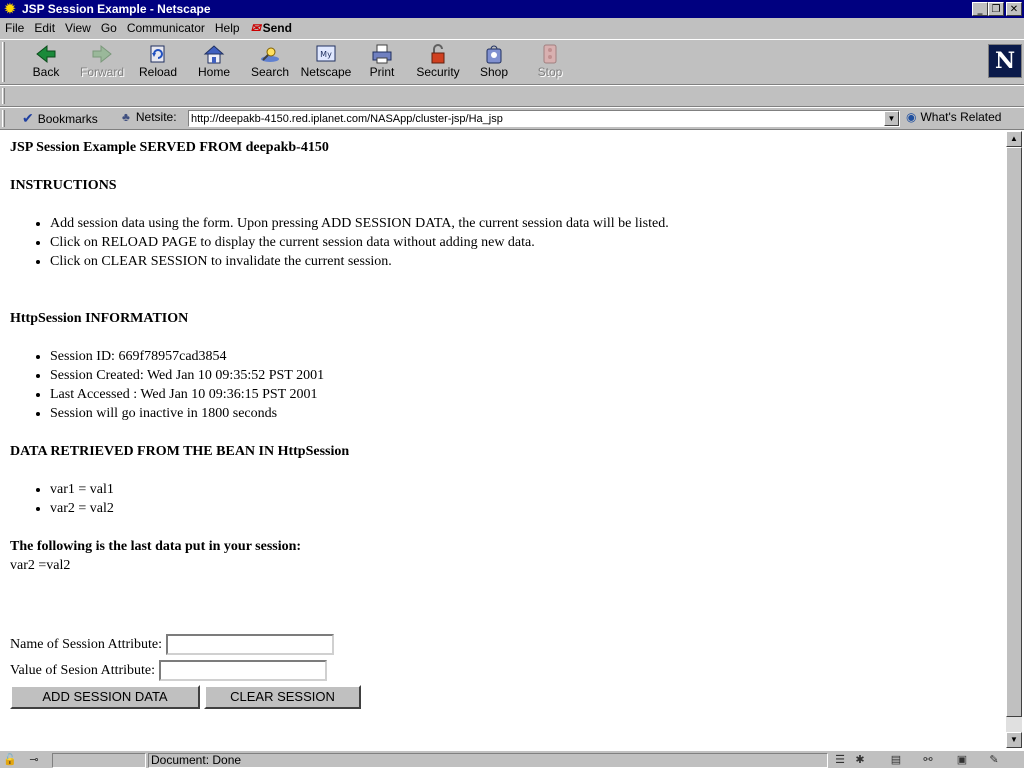 The height and width of the screenshot is (768, 1024). Describe the element at coordinates (860, 760) in the screenshot. I see `mail-component-icon: ✱` at that location.